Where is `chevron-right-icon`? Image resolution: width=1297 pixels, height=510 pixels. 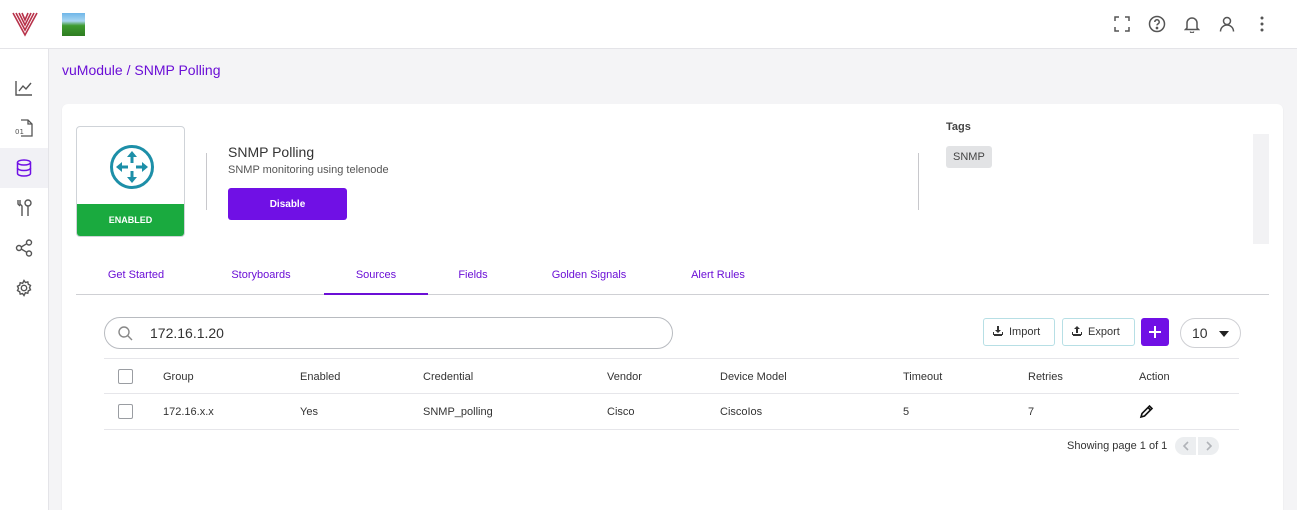
chevron-right-icon is located at coordinates (1209, 446).